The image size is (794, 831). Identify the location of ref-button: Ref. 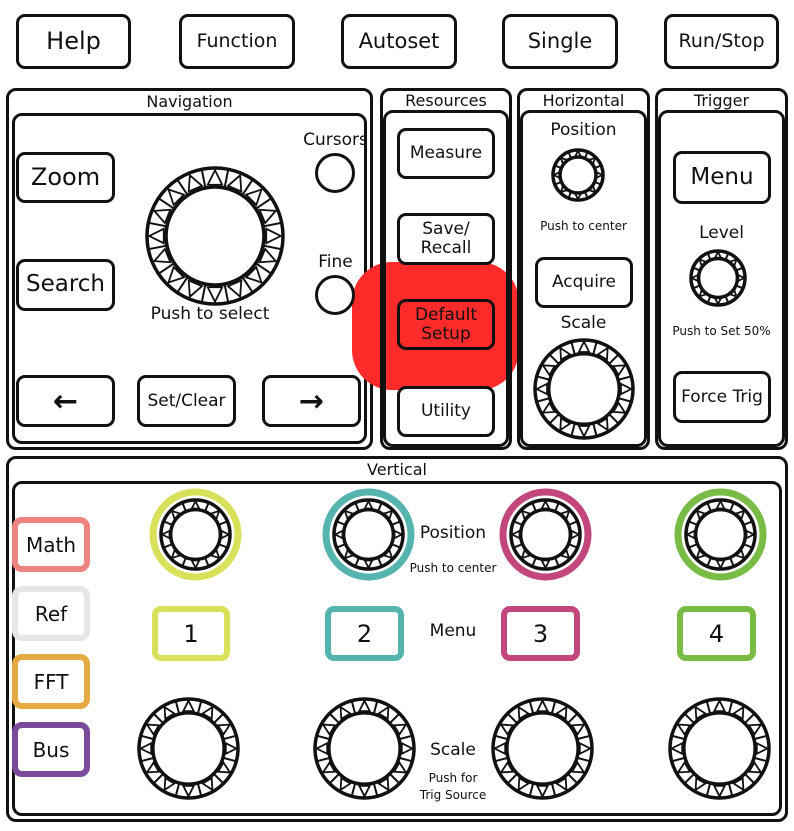
(51, 613).